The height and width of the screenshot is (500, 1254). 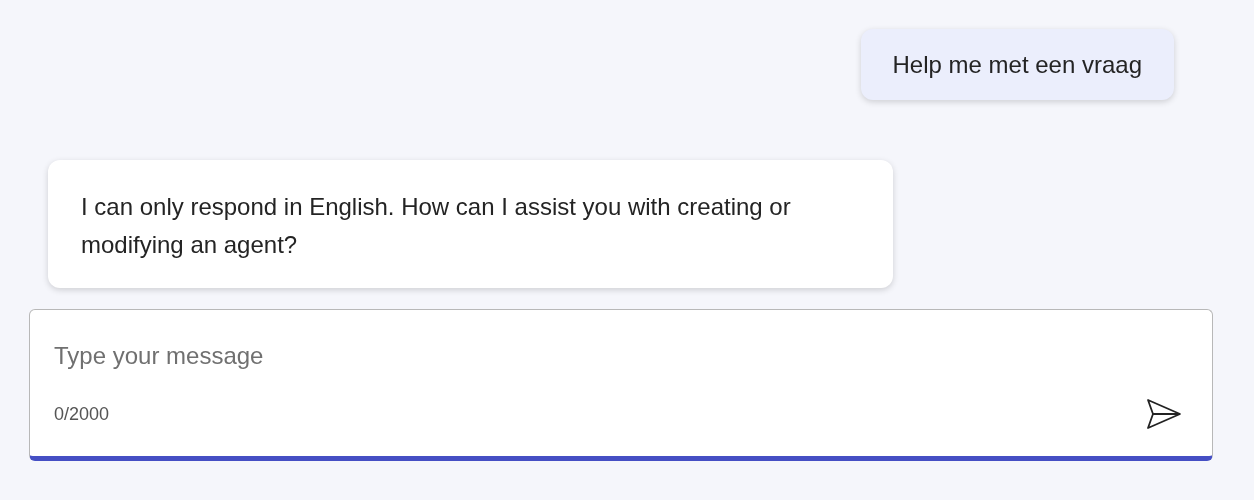 What do you see at coordinates (618, 356) in the screenshot?
I see `message-input: Type your message` at bounding box center [618, 356].